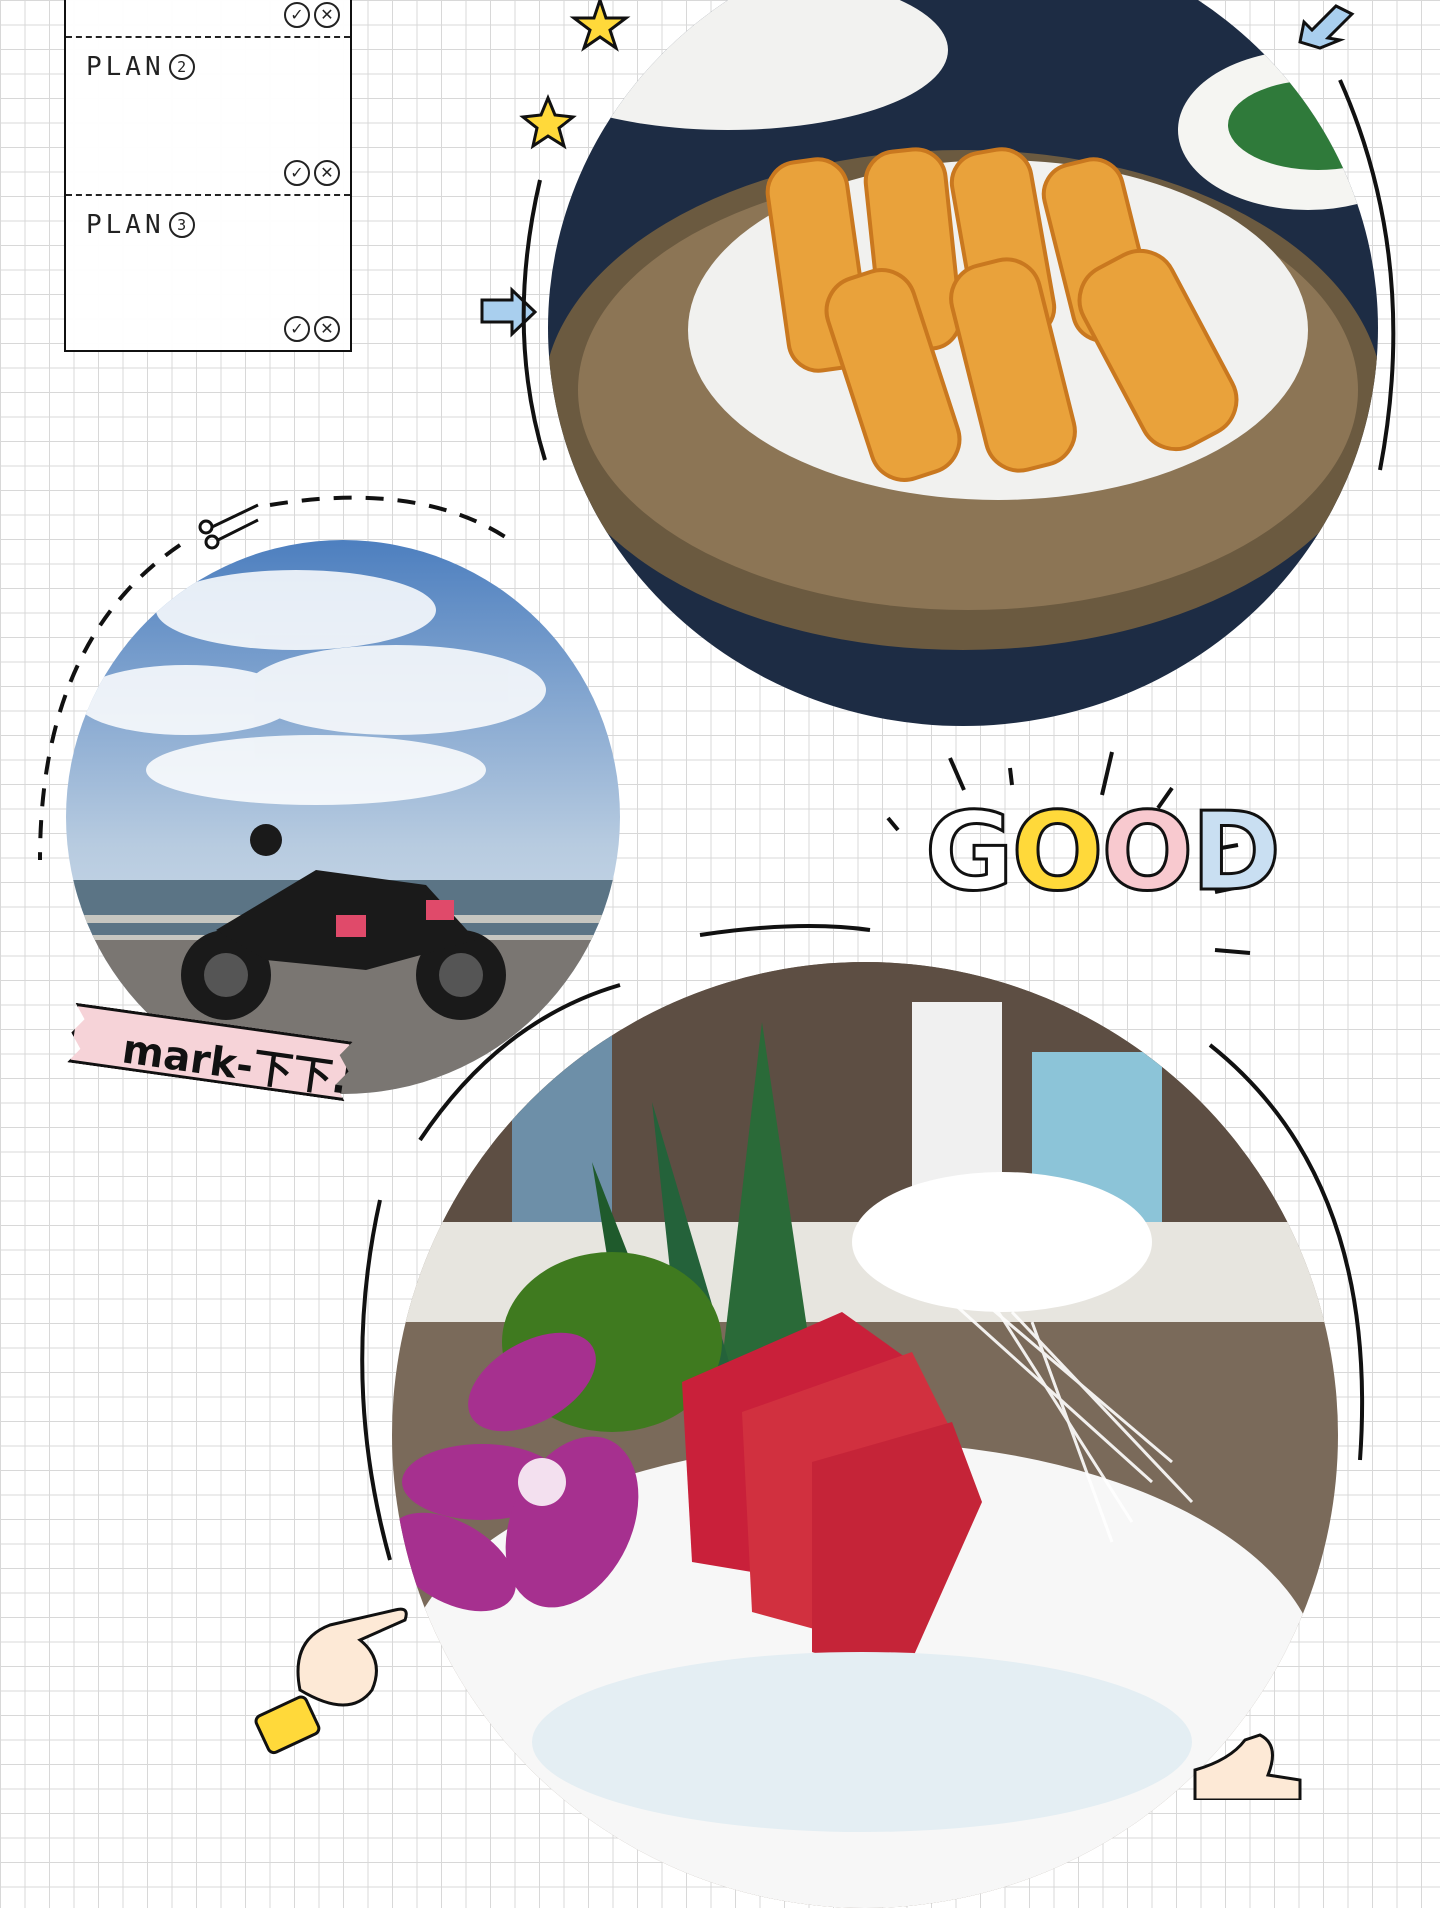 This screenshot has width=1440, height=1908. Describe the element at coordinates (1147, 853) in the screenshot. I see `good-letter-3: O` at that location.